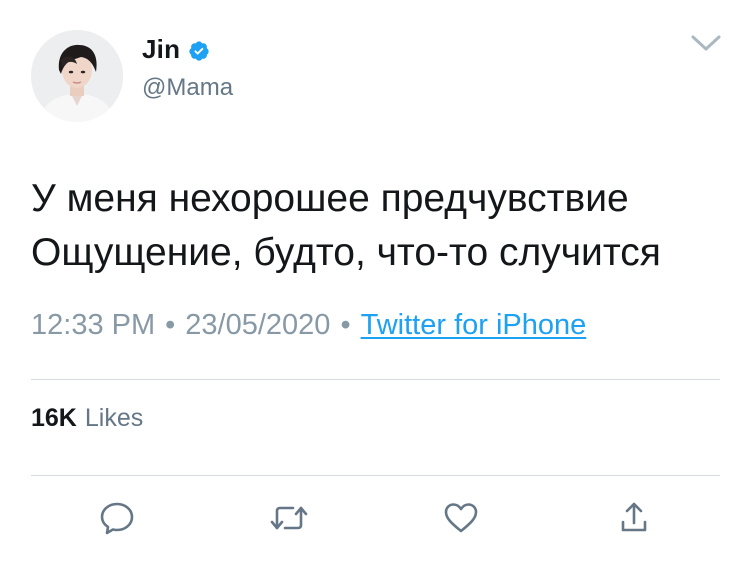 The width and height of the screenshot is (750, 566). Describe the element at coordinates (54, 418) in the screenshot. I see `likes-count: 16K` at that location.